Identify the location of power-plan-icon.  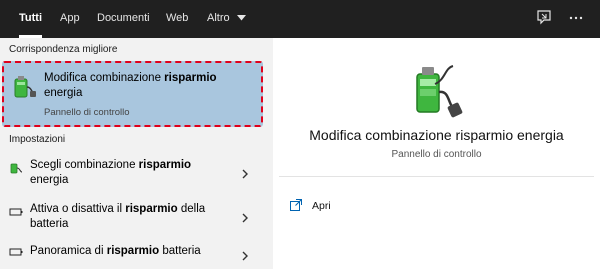
(16, 168).